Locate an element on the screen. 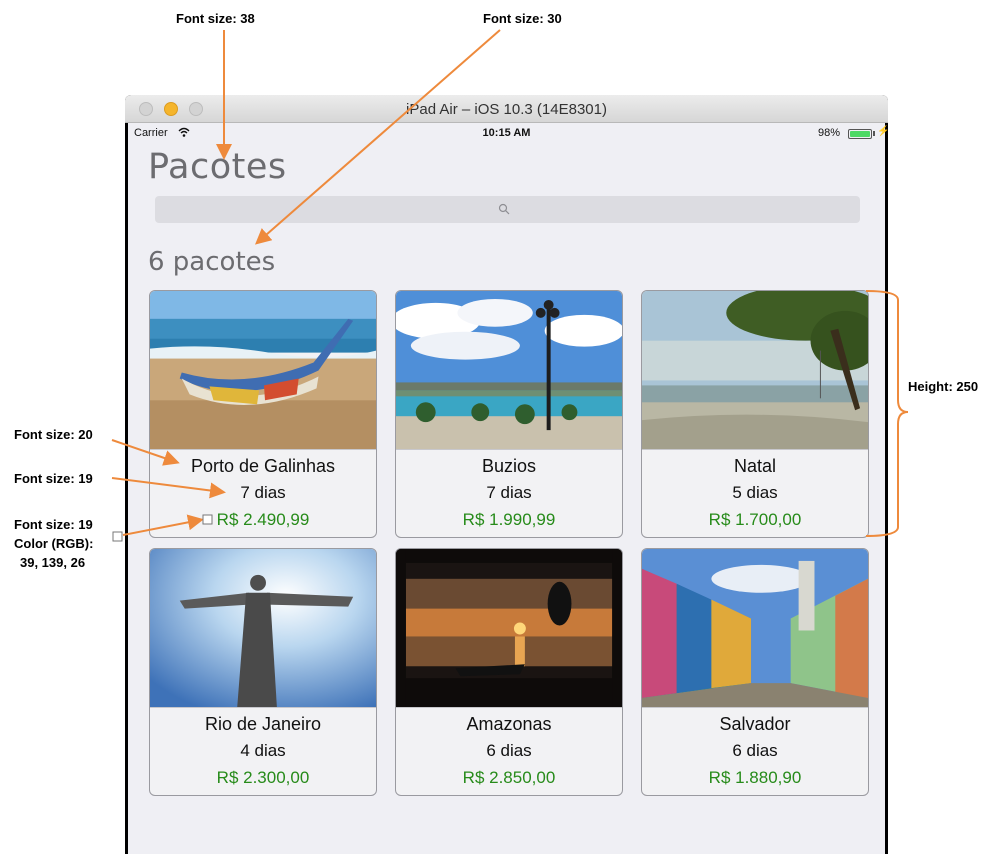 The width and height of the screenshot is (996, 854). beach-boat-photo is located at coordinates (263, 370).